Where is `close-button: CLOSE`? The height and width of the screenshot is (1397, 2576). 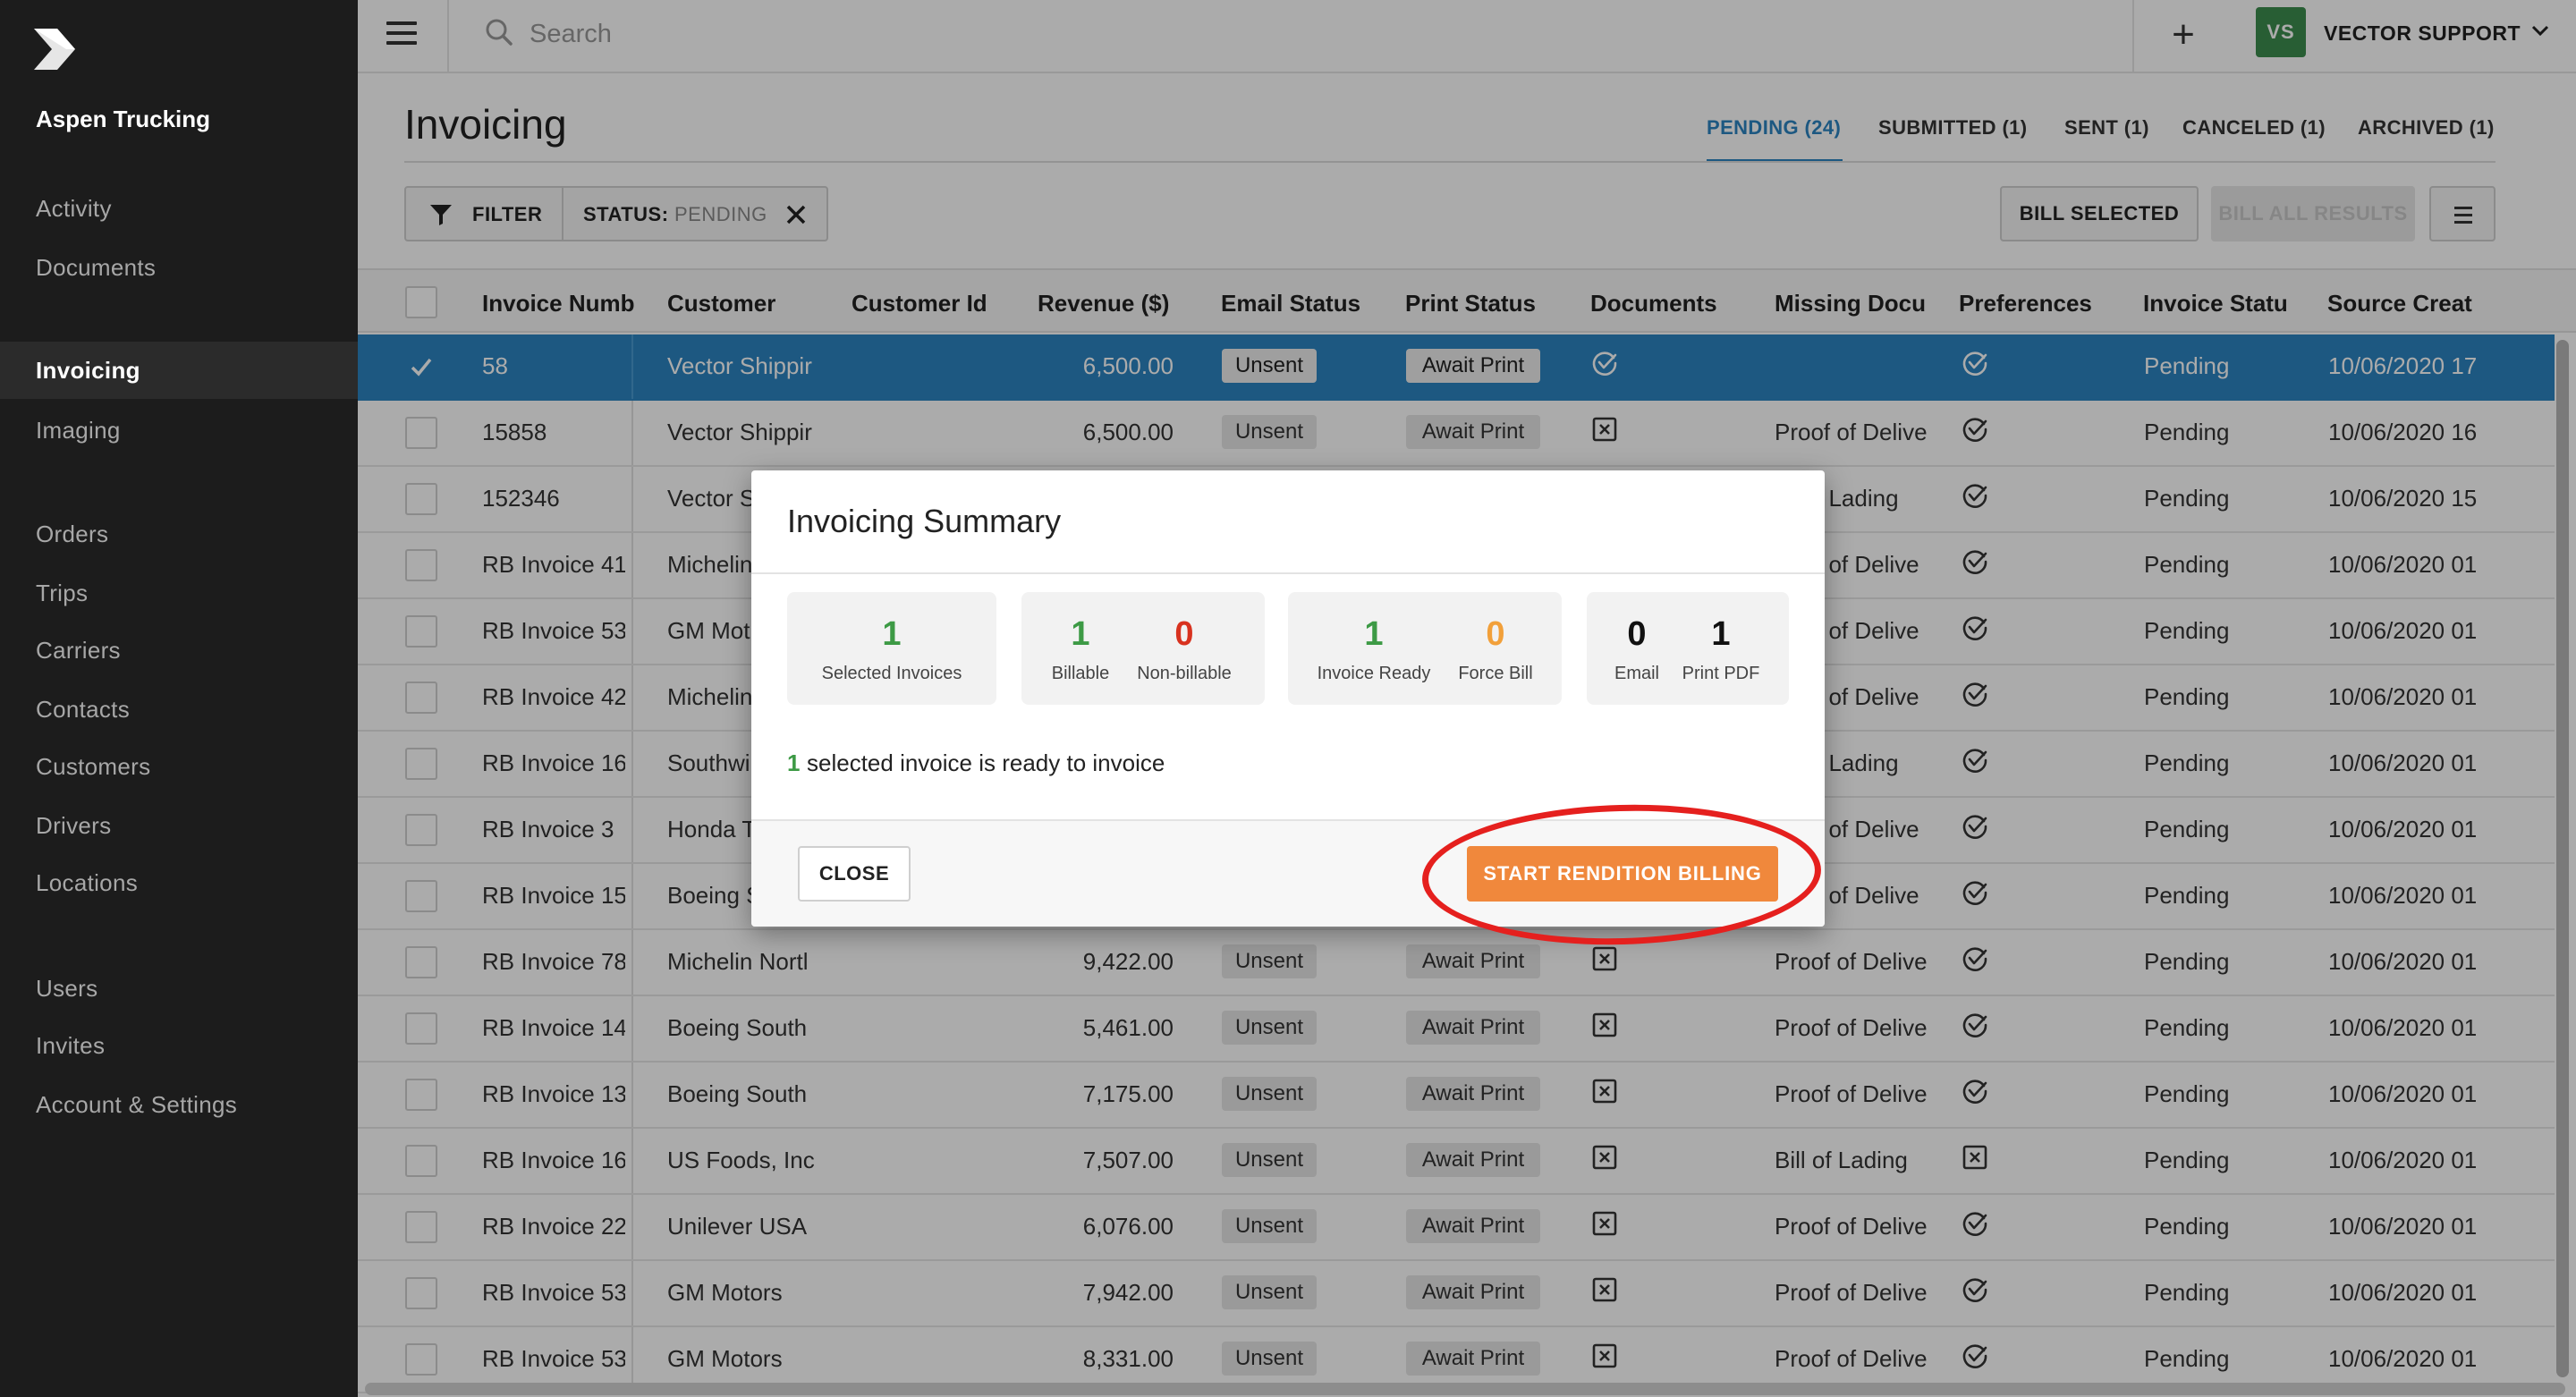 close-button: CLOSE is located at coordinates (854, 874).